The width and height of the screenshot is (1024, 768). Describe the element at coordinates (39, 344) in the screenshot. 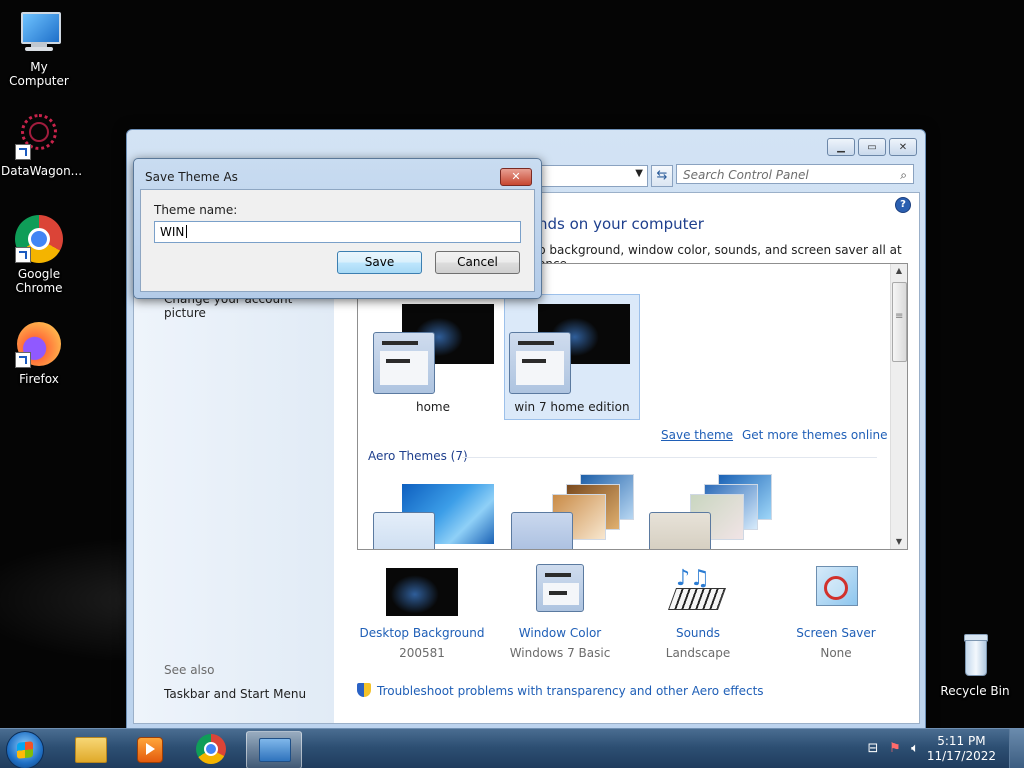

I see `firefox-icon` at that location.